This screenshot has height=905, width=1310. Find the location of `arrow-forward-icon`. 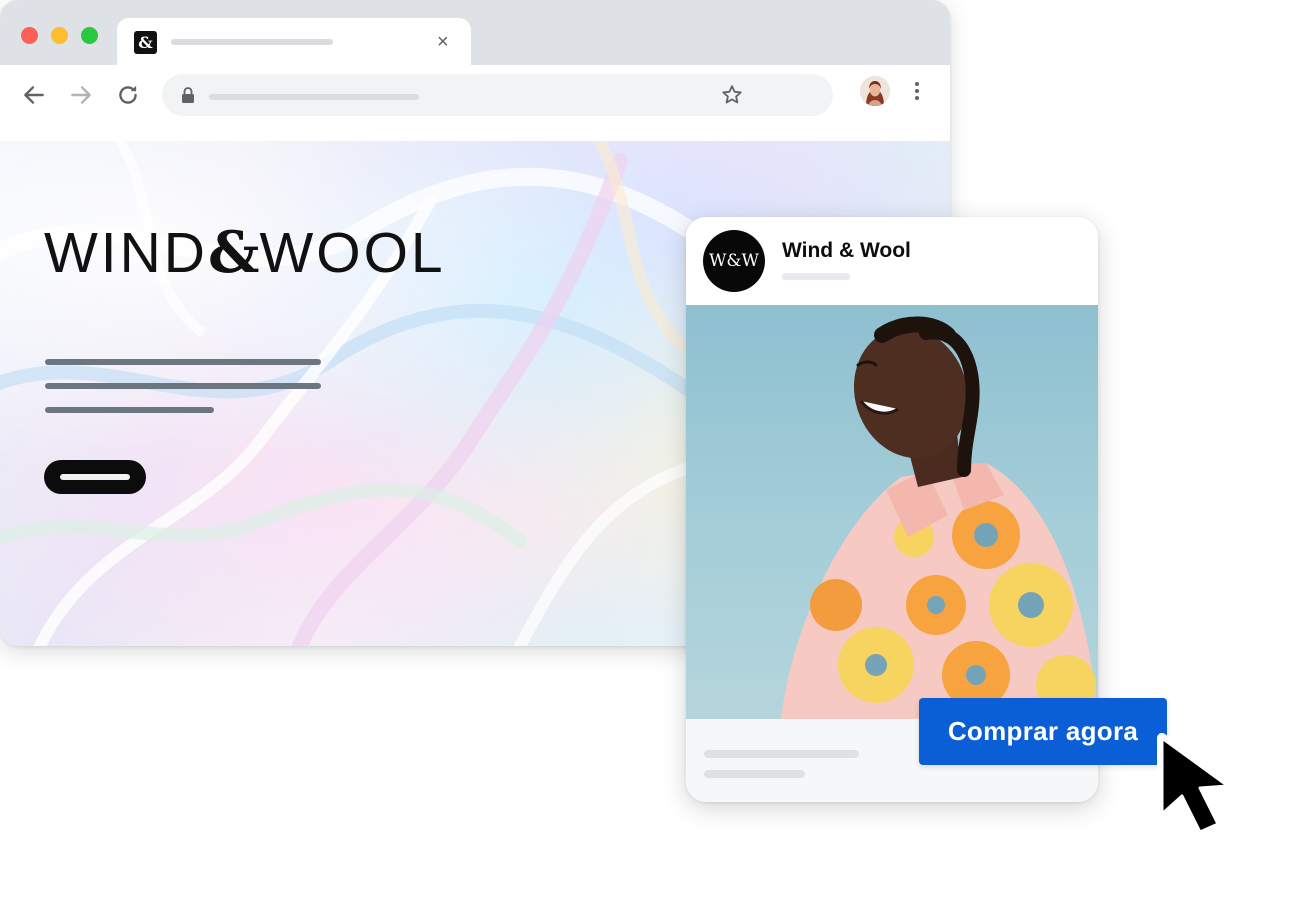

arrow-forward-icon is located at coordinates (81, 95).